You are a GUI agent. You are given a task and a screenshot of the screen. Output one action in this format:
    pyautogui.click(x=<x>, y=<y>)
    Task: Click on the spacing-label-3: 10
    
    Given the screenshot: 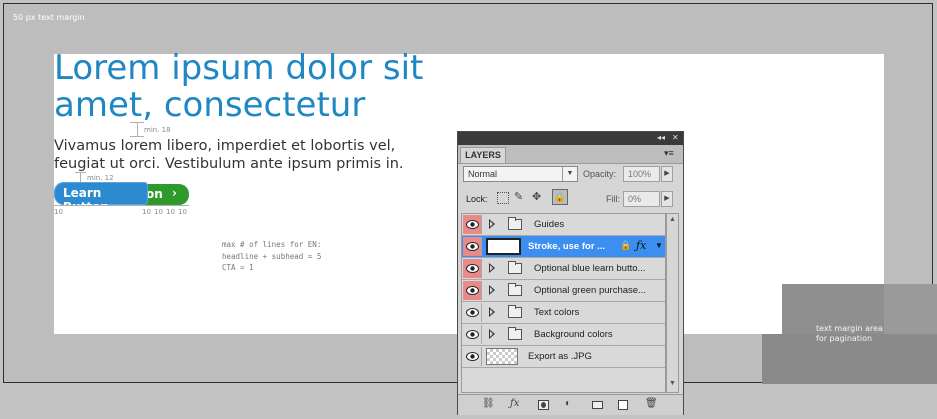 What is the action you would take?
    pyautogui.click(x=158, y=212)
    